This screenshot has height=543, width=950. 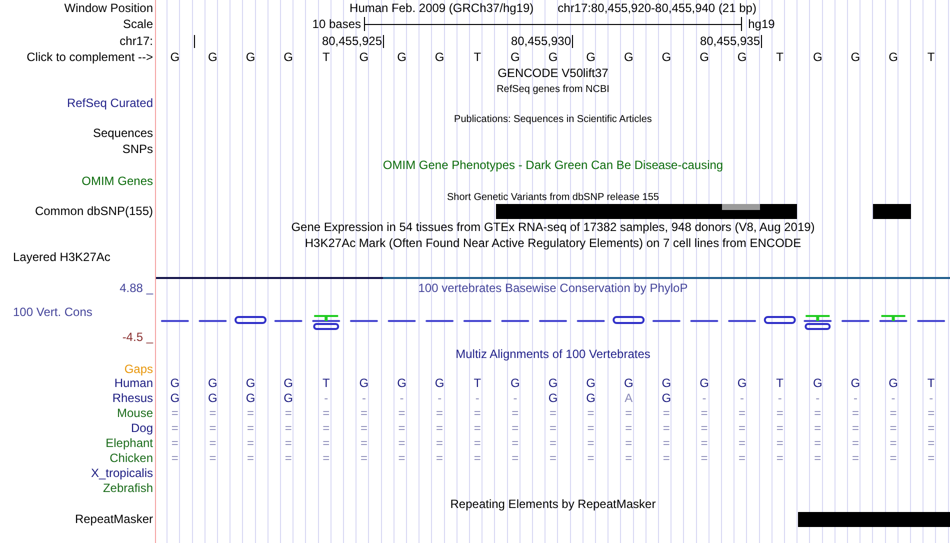 I want to click on track-label: RepeatMasker, so click(x=113, y=519).